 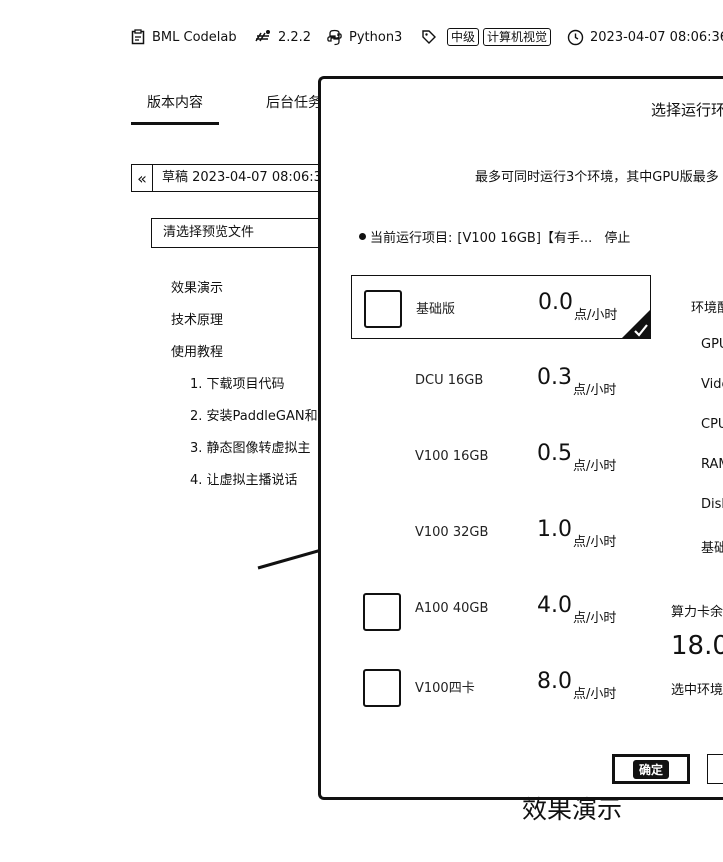 What do you see at coordinates (597, 177) in the screenshot?
I see `run-limit-notice: 最多可同时运行3个环境，其中GPU版最多` at bounding box center [597, 177].